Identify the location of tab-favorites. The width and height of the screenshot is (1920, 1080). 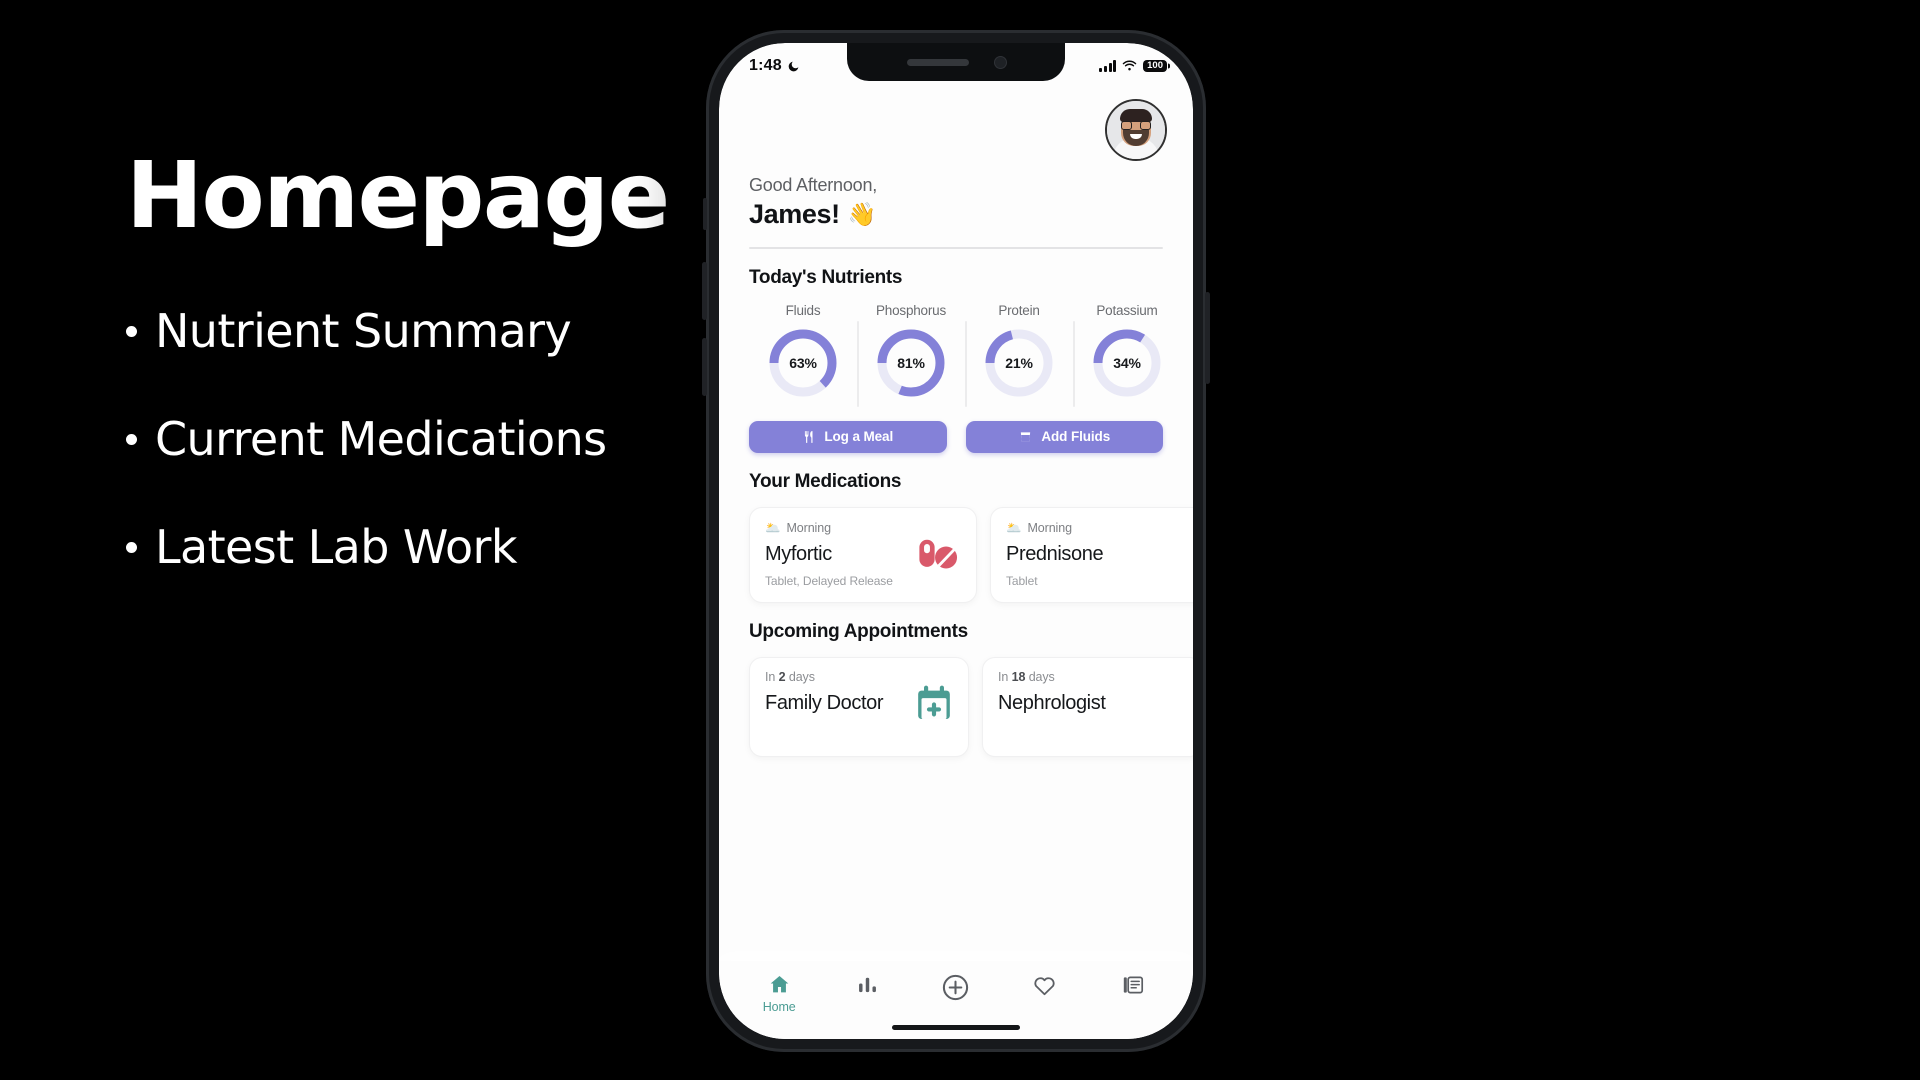
(1044, 985).